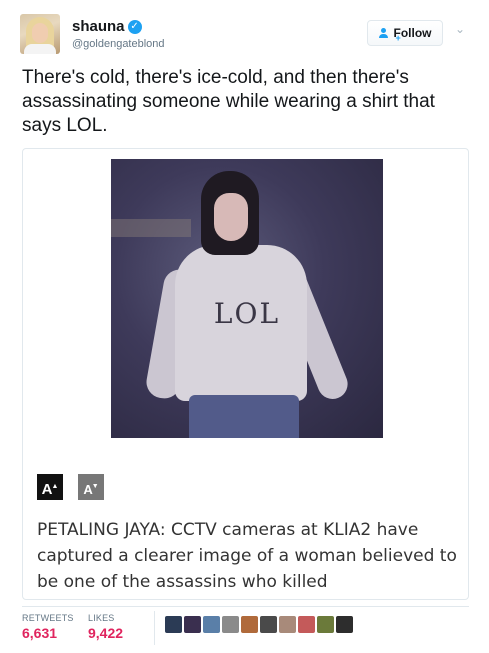 This screenshot has height=653, width=489. I want to click on user-info: shauna ✓ @goldengateblond, so click(118, 34).